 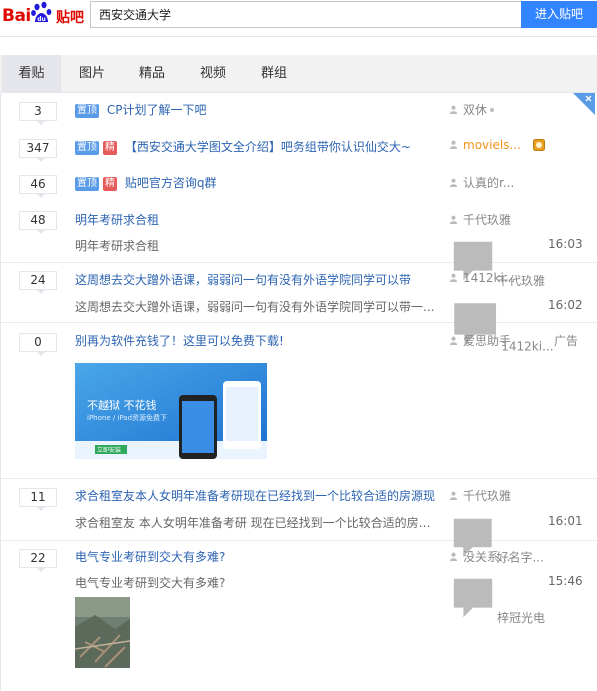 What do you see at coordinates (179, 340) in the screenshot?
I see `ad-title: 别再为软件充钱了！这里可以免费下载!` at bounding box center [179, 340].